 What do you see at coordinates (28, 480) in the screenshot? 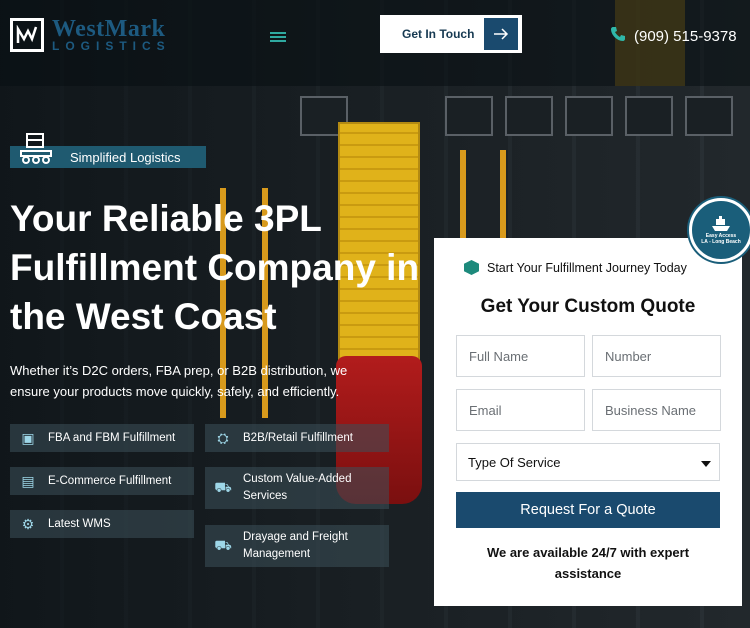
I see `ecommerce-icon: ▤` at bounding box center [28, 480].